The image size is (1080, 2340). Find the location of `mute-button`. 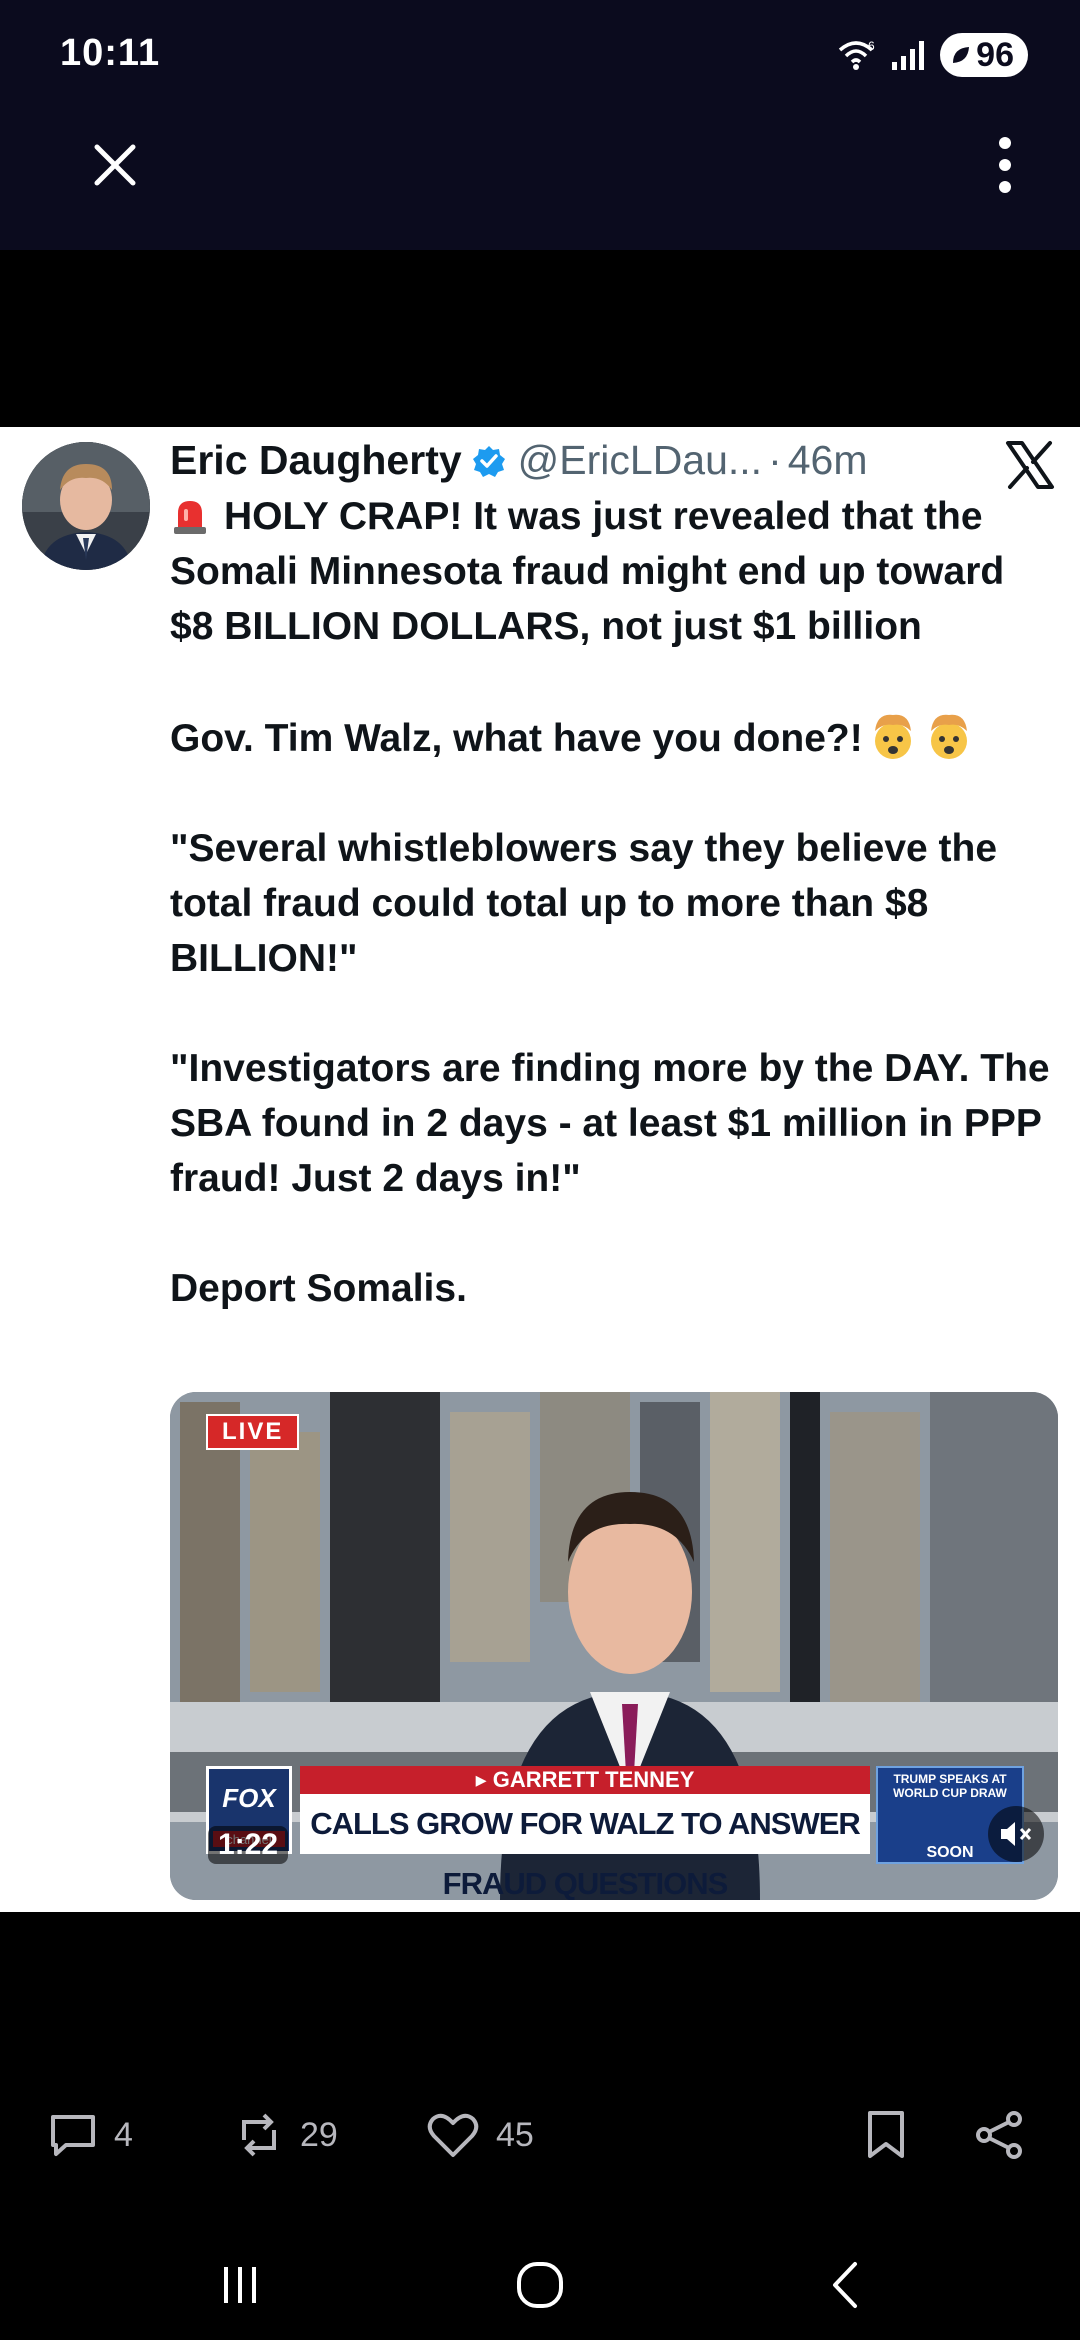

mute-button is located at coordinates (1016, 1834).